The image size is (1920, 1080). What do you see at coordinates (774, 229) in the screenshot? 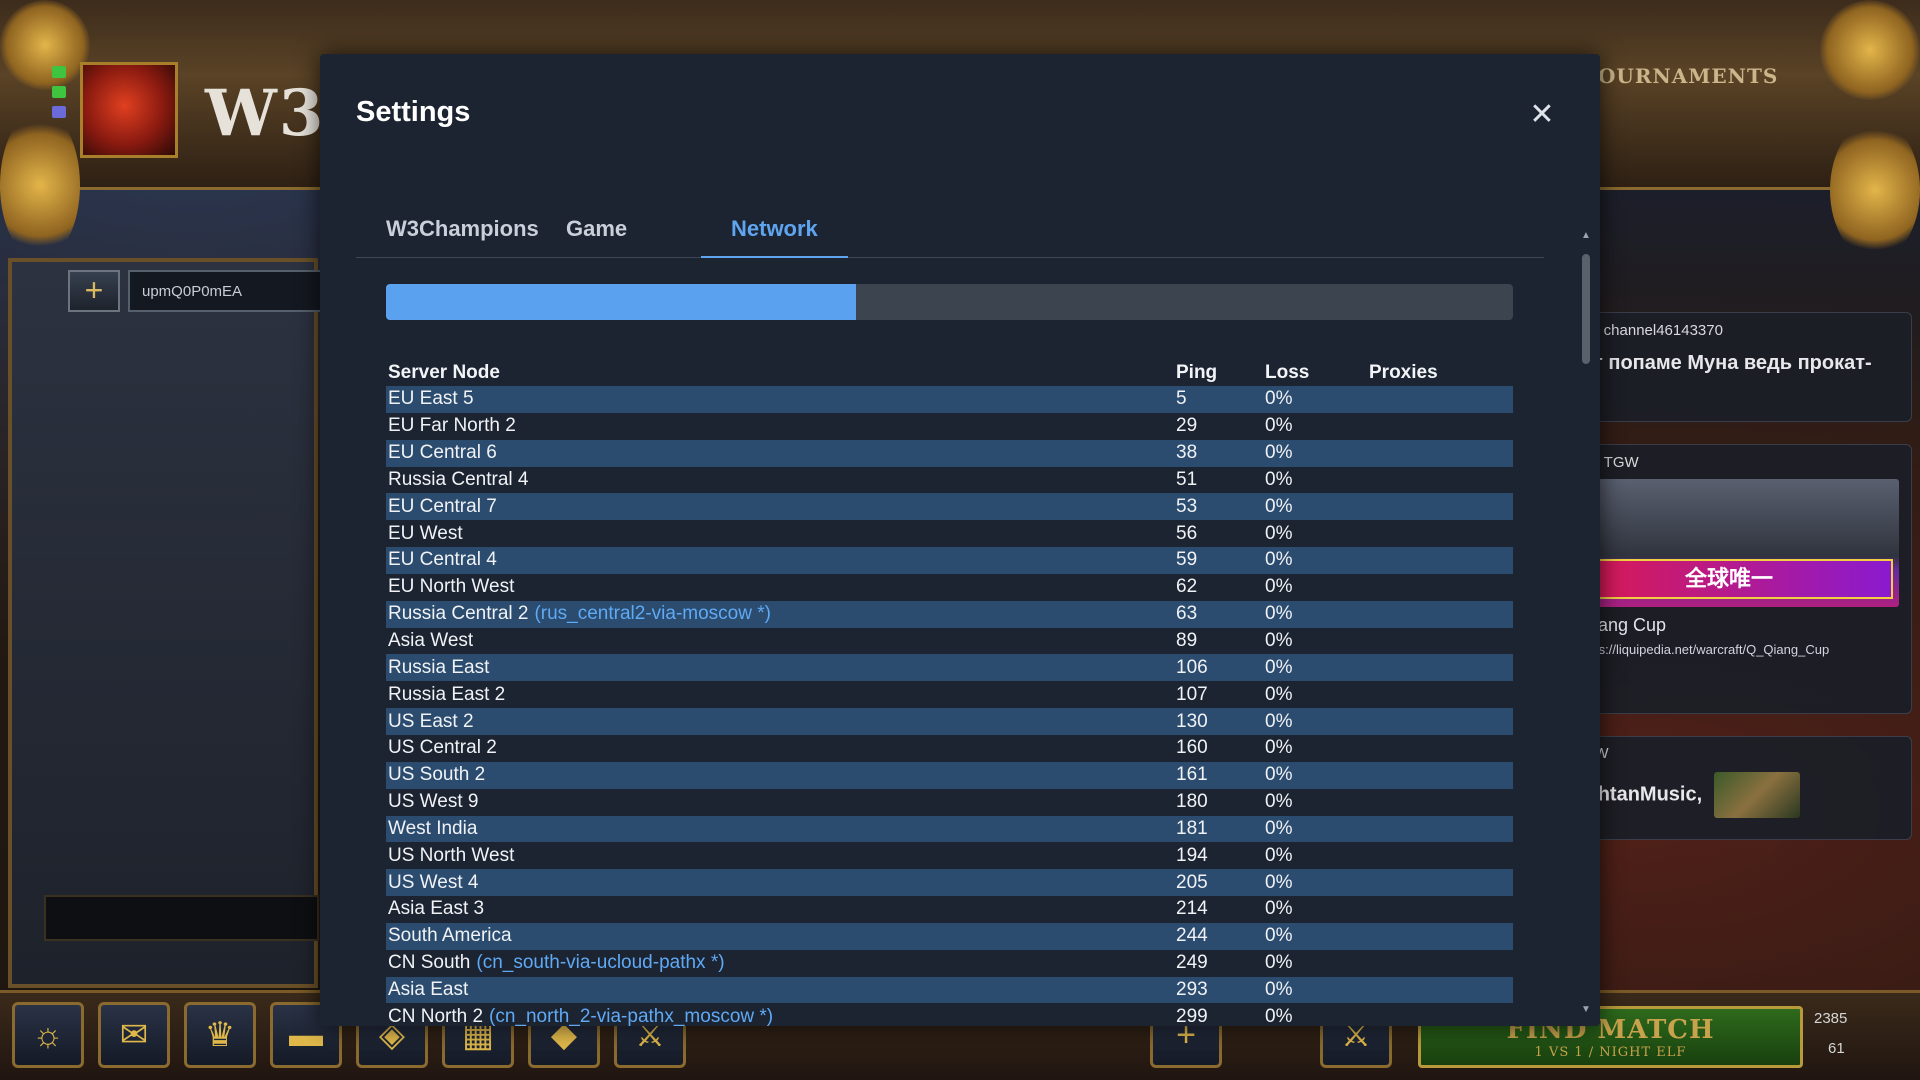
I see `tab-network: Network` at bounding box center [774, 229].